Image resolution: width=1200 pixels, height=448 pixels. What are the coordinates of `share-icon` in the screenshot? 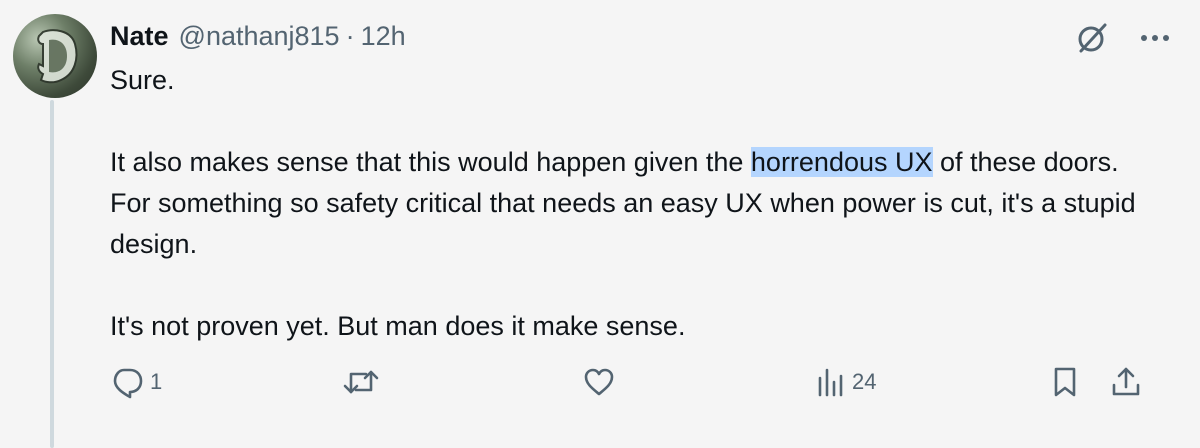 It's located at (1126, 381).